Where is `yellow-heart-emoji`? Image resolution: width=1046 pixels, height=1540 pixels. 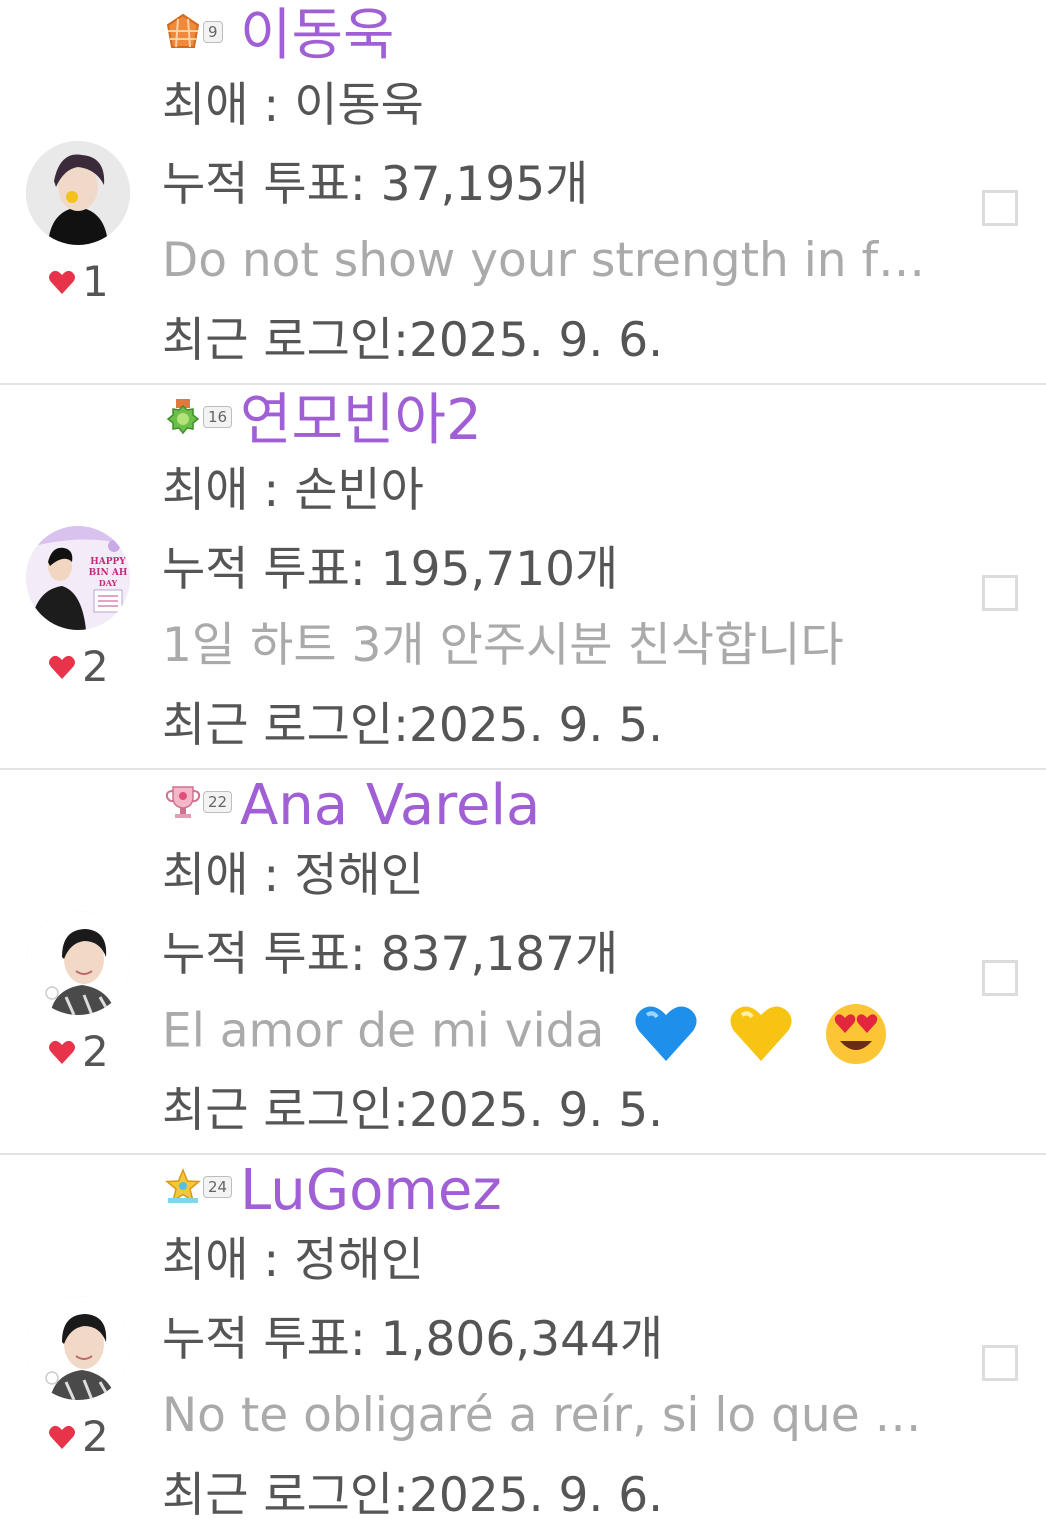 yellow-heart-emoji is located at coordinates (761, 1033).